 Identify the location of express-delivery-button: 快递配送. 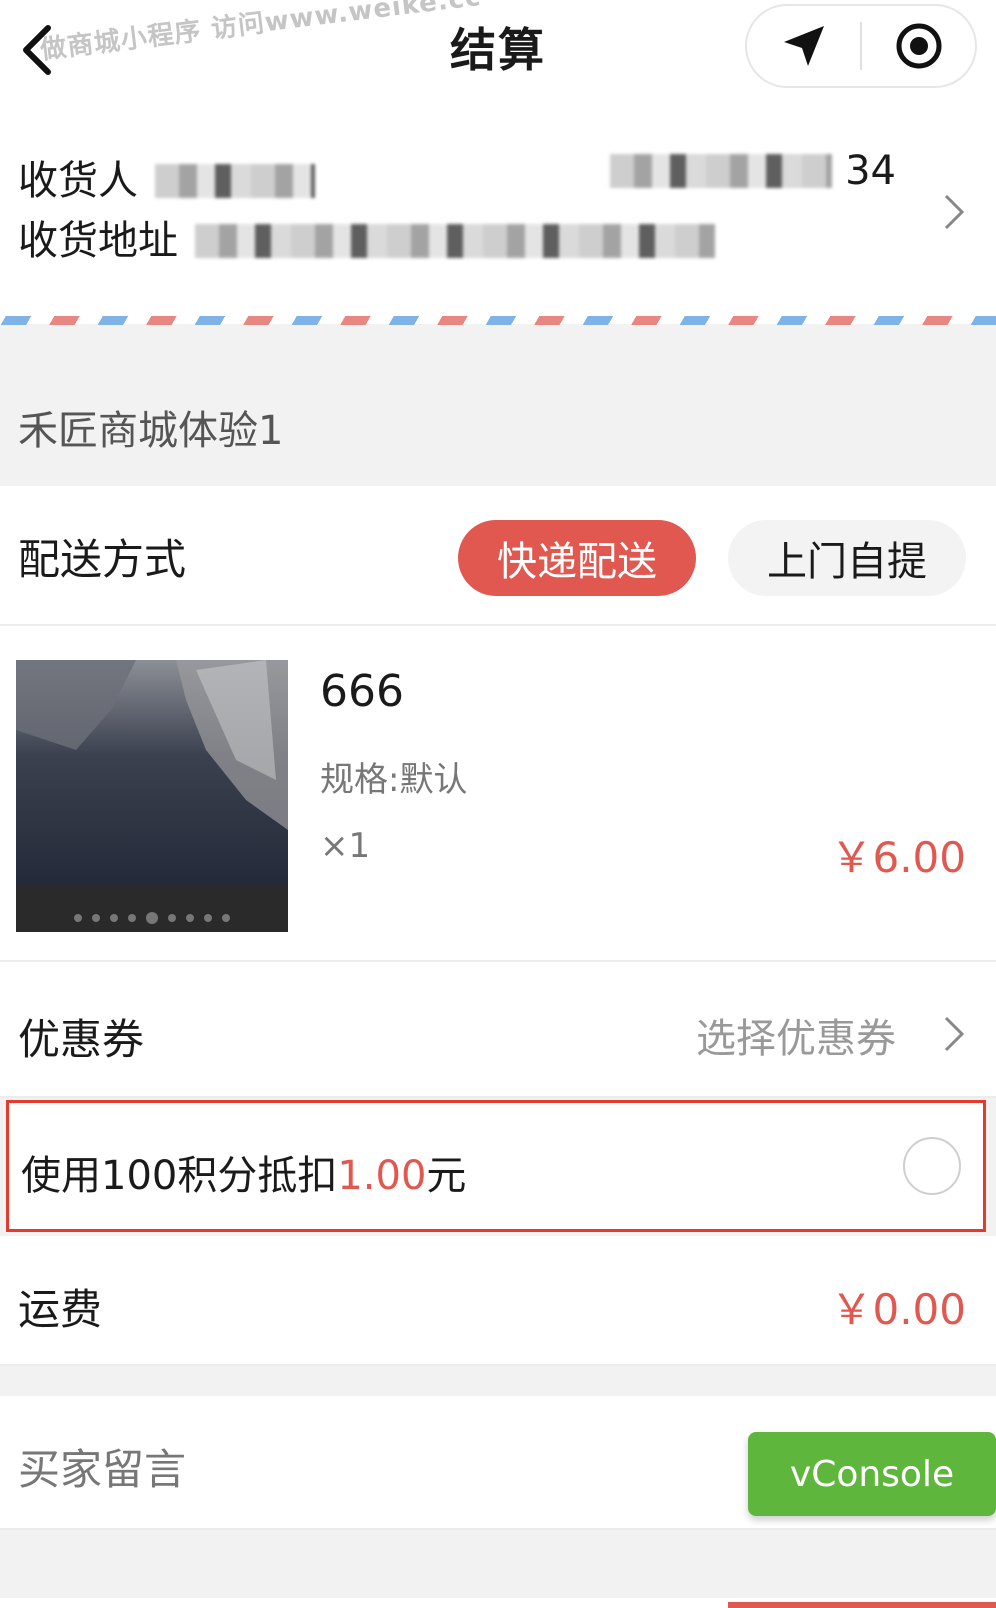
(577, 558).